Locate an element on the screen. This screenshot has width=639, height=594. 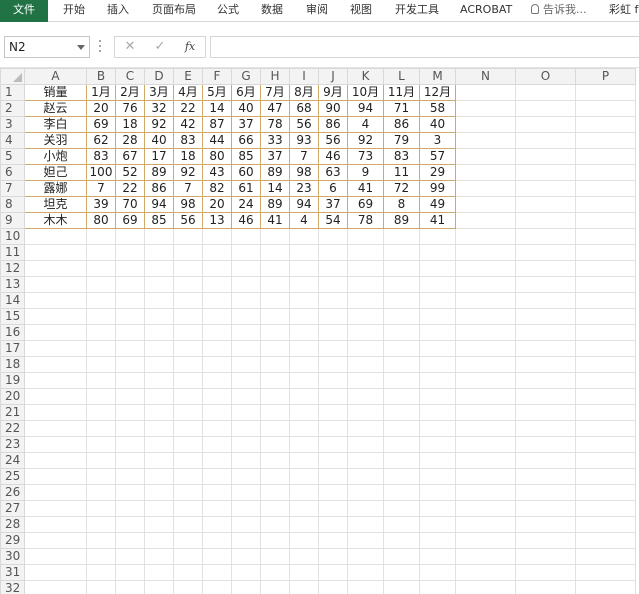
cell: 1月 is located at coordinates (101, 92).